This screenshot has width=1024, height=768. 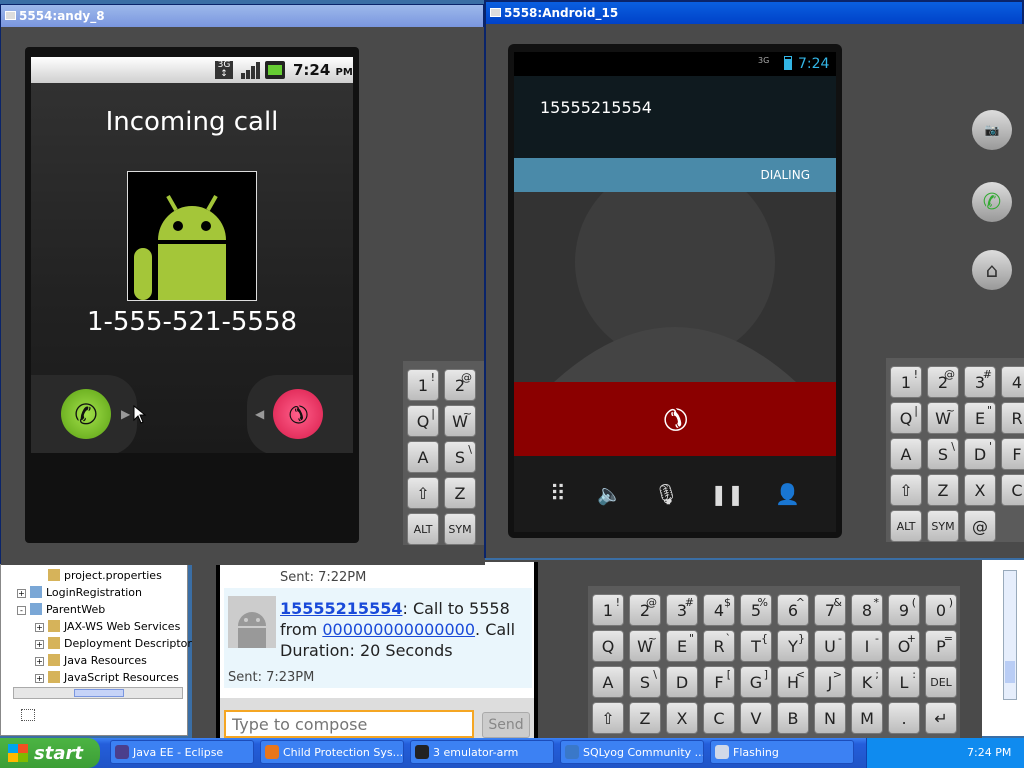 What do you see at coordinates (608, 646) in the screenshot?
I see `key-0-1: Q` at bounding box center [608, 646].